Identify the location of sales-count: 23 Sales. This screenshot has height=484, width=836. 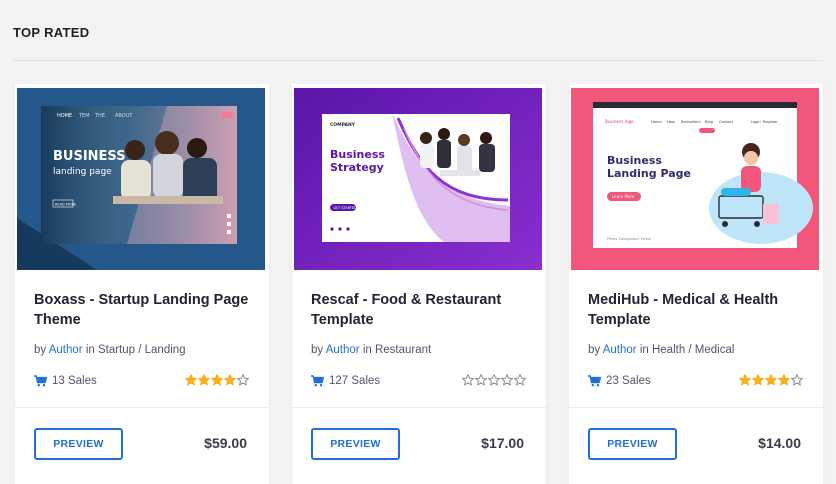
(619, 381).